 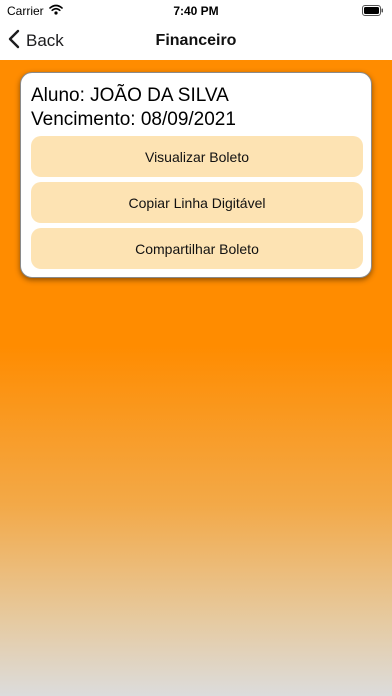 I want to click on share-boleto-button: Compartilhar Boleto, so click(x=197, y=248).